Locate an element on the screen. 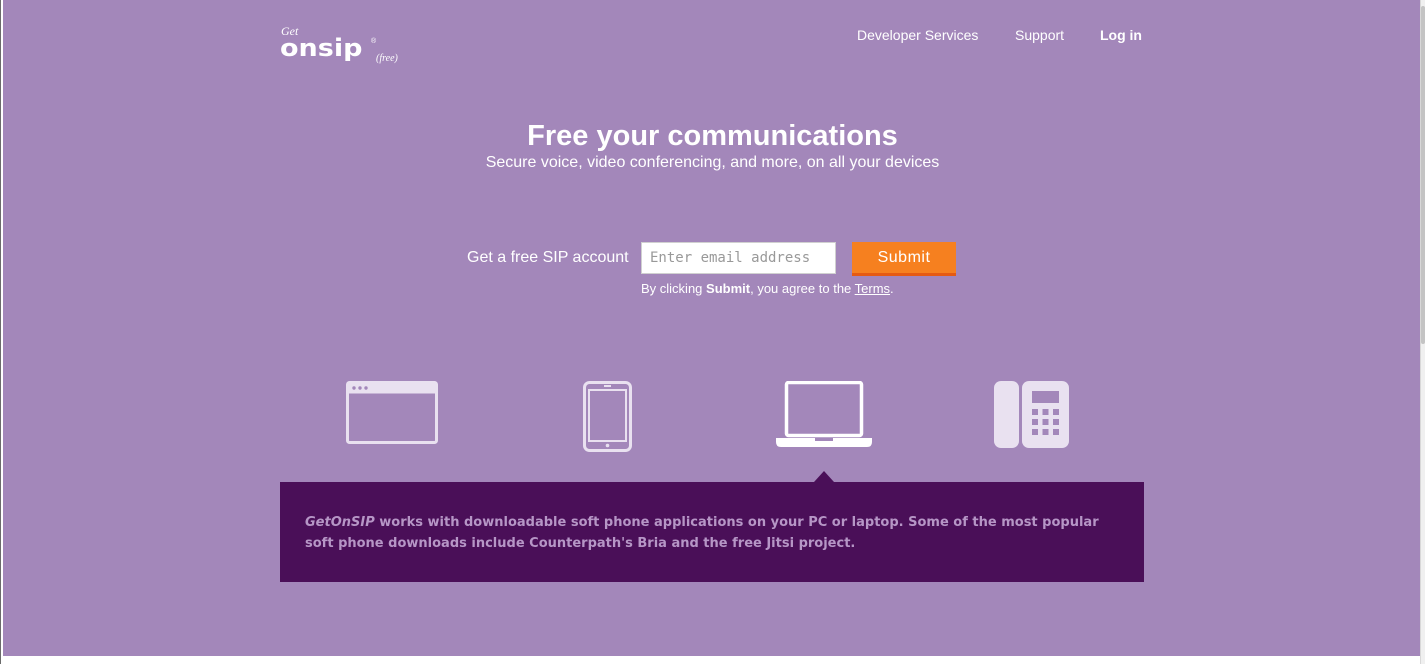  terms-link: Terms is located at coordinates (872, 288).